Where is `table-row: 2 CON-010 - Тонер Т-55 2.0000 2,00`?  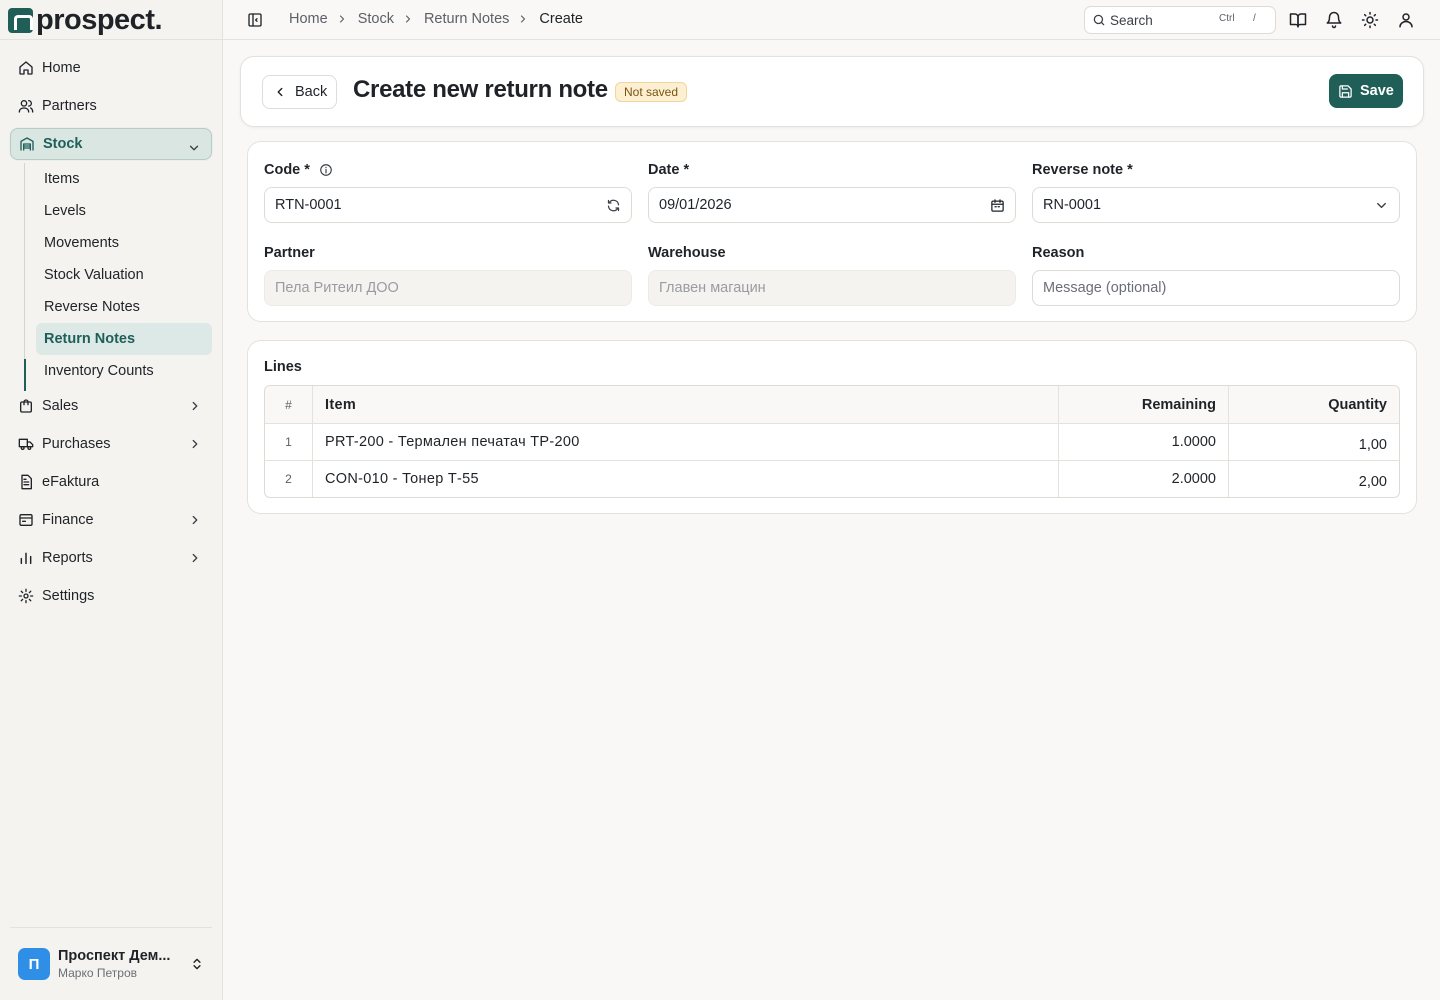 table-row: 2 CON-010 - Тонер Т-55 2.0000 2,00 is located at coordinates (832, 478).